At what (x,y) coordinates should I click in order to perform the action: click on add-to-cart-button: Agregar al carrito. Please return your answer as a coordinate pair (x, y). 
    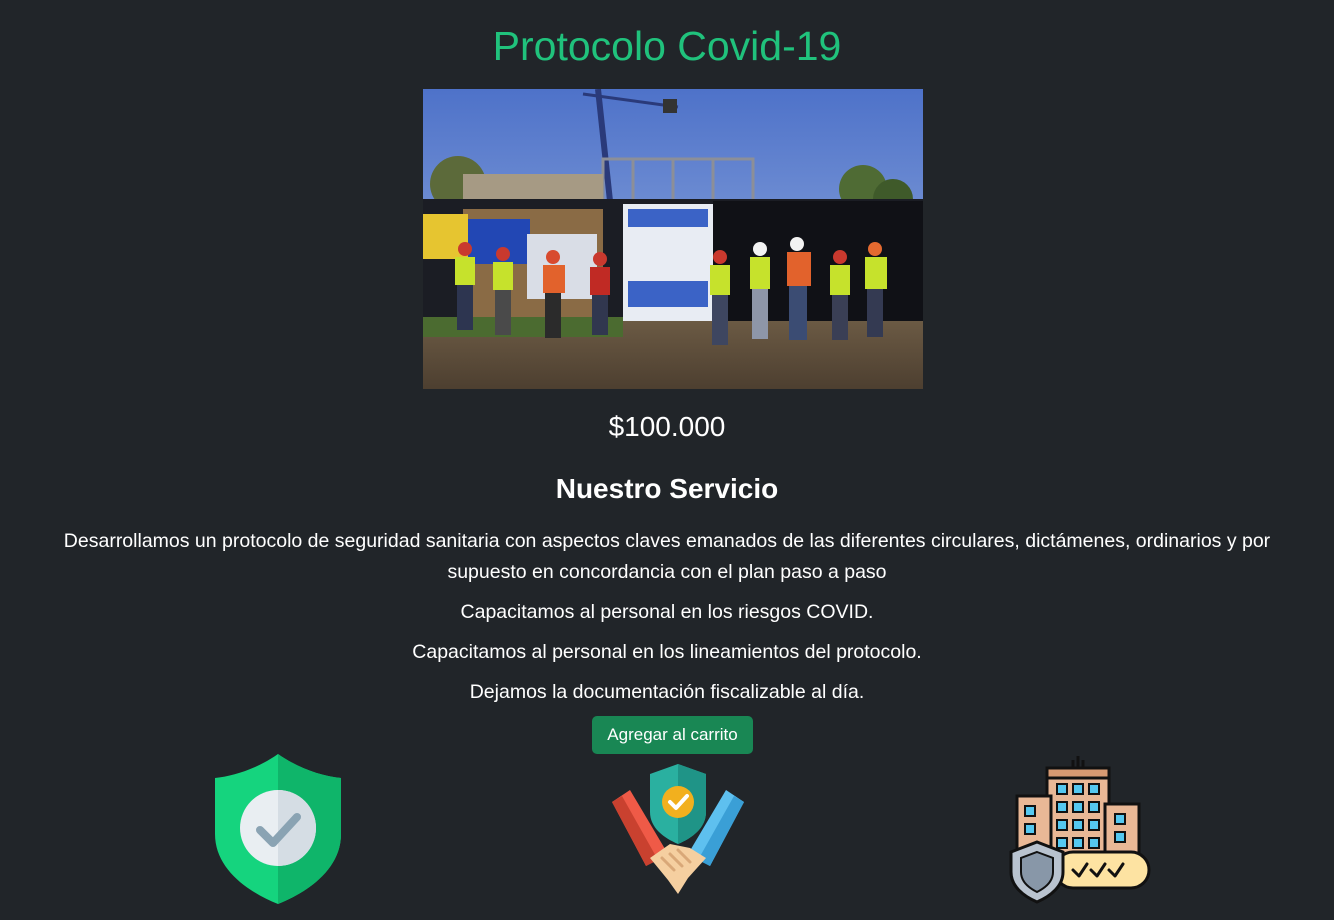
    Looking at the image, I should click on (672, 735).